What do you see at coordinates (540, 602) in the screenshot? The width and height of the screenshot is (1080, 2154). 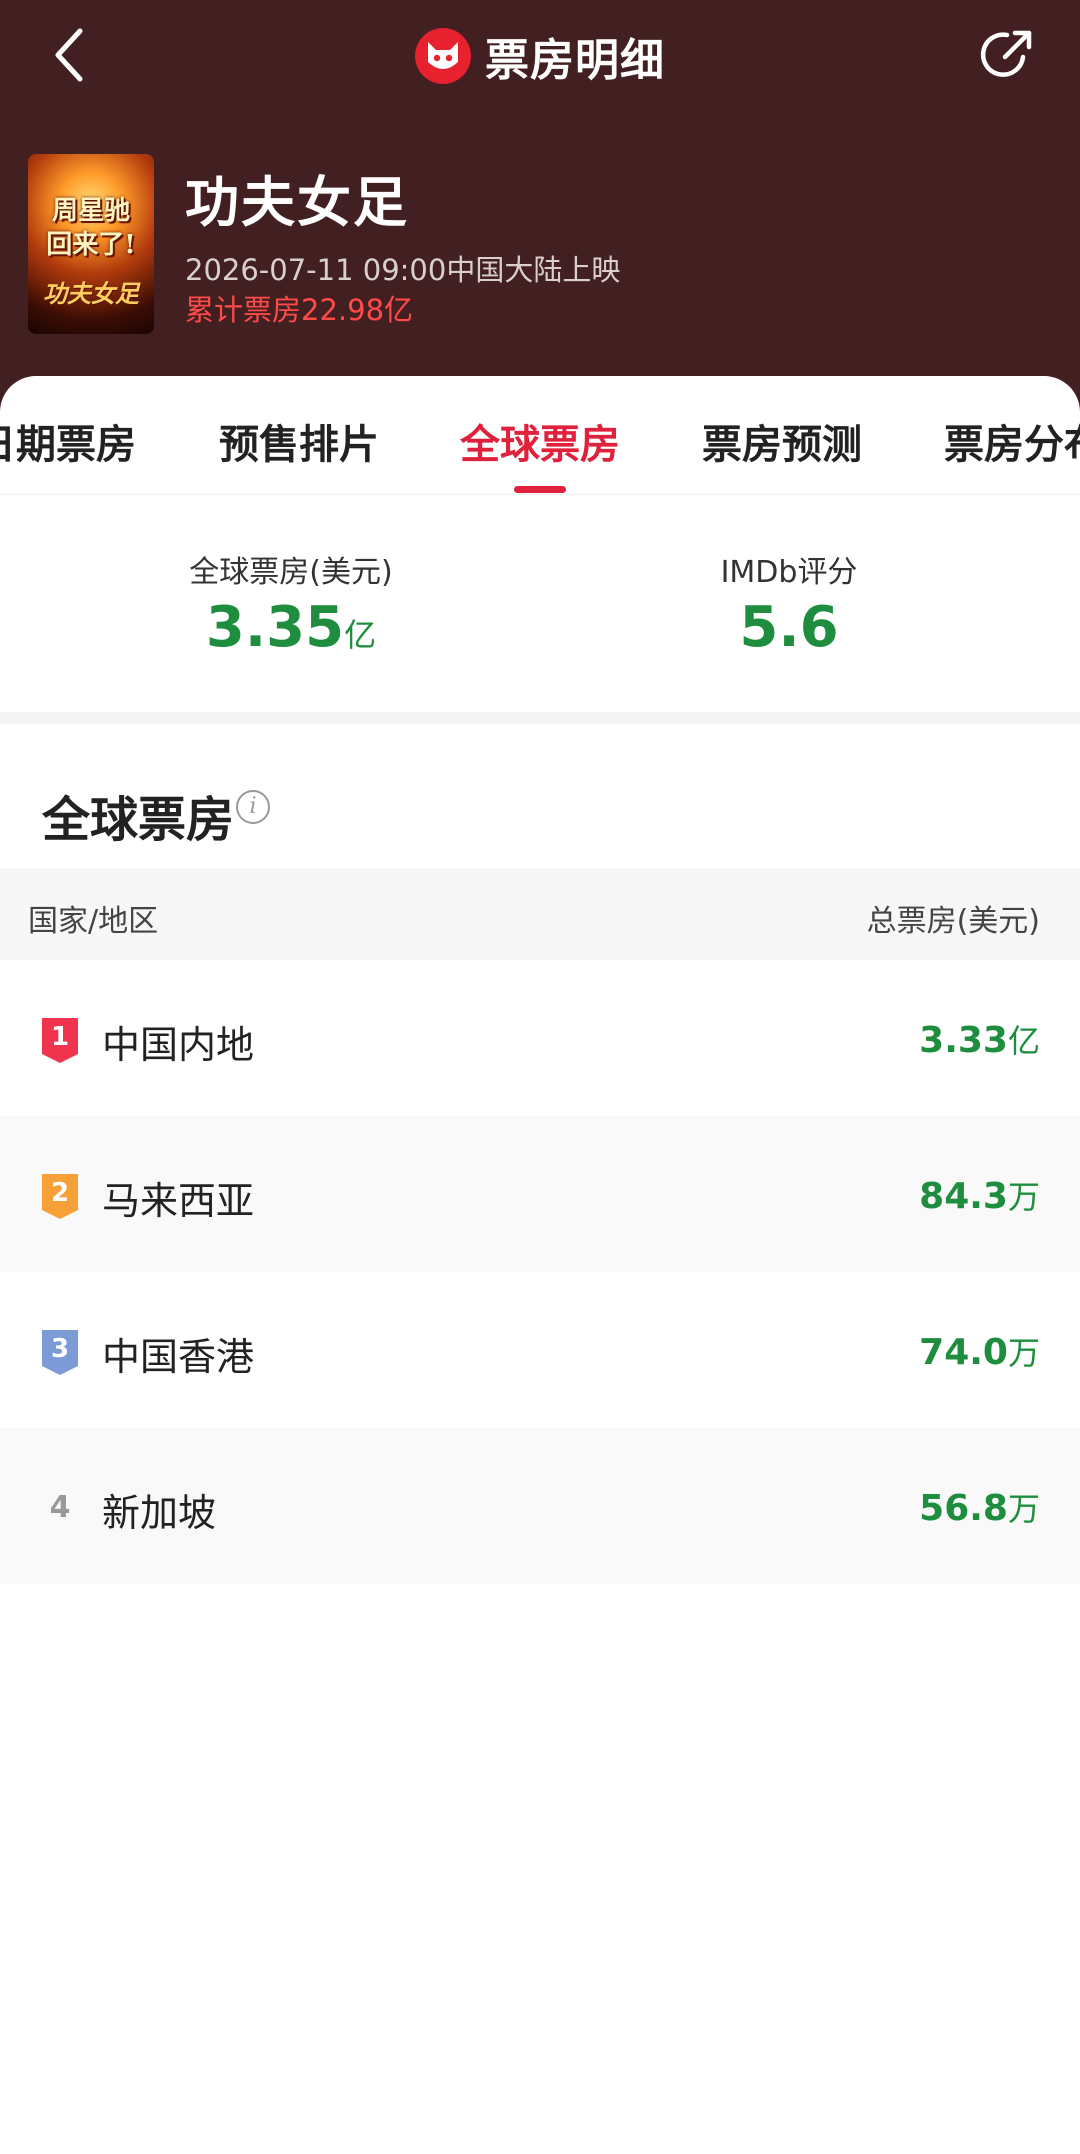 I see `summary-panel: 全球票房(美元) 3.35亿 IMDb评分 5.6` at bounding box center [540, 602].